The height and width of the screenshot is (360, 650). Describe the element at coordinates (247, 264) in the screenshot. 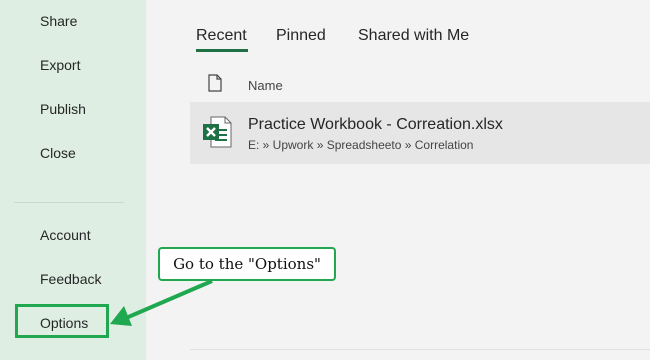

I see `annotation-callout: Go to the "Options"` at that location.